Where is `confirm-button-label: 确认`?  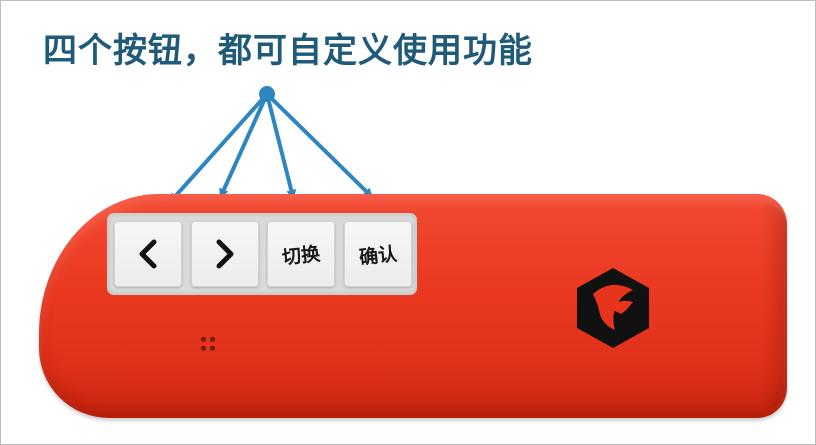 confirm-button-label: 确认 is located at coordinates (378, 255).